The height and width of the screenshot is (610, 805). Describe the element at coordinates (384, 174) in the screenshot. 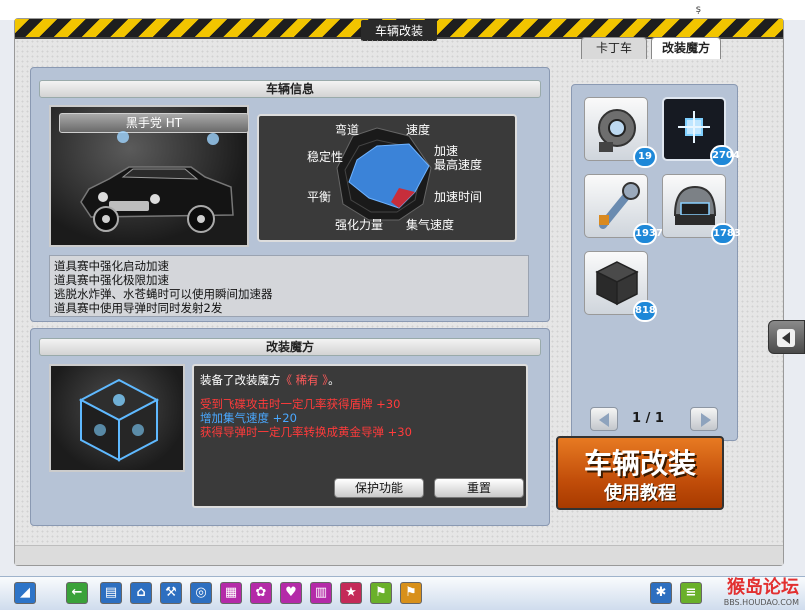

I see `stats-radar-chart` at that location.